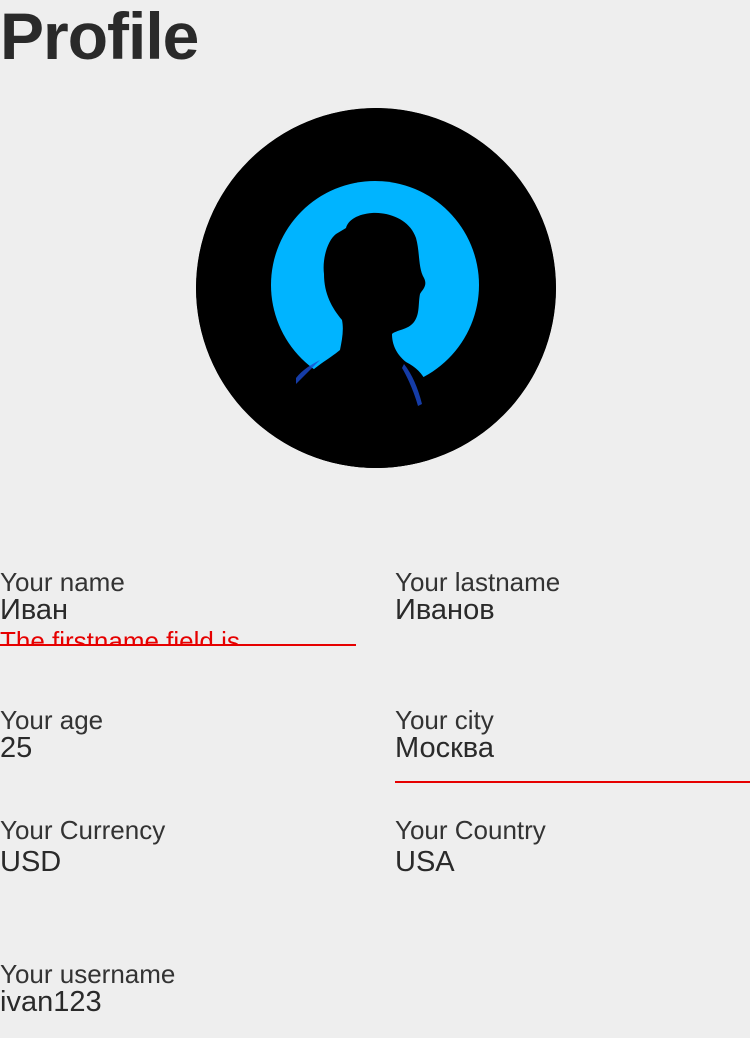 This screenshot has width=750, height=1038. I want to click on currency-field: Your Currency USD, so click(178, 848).